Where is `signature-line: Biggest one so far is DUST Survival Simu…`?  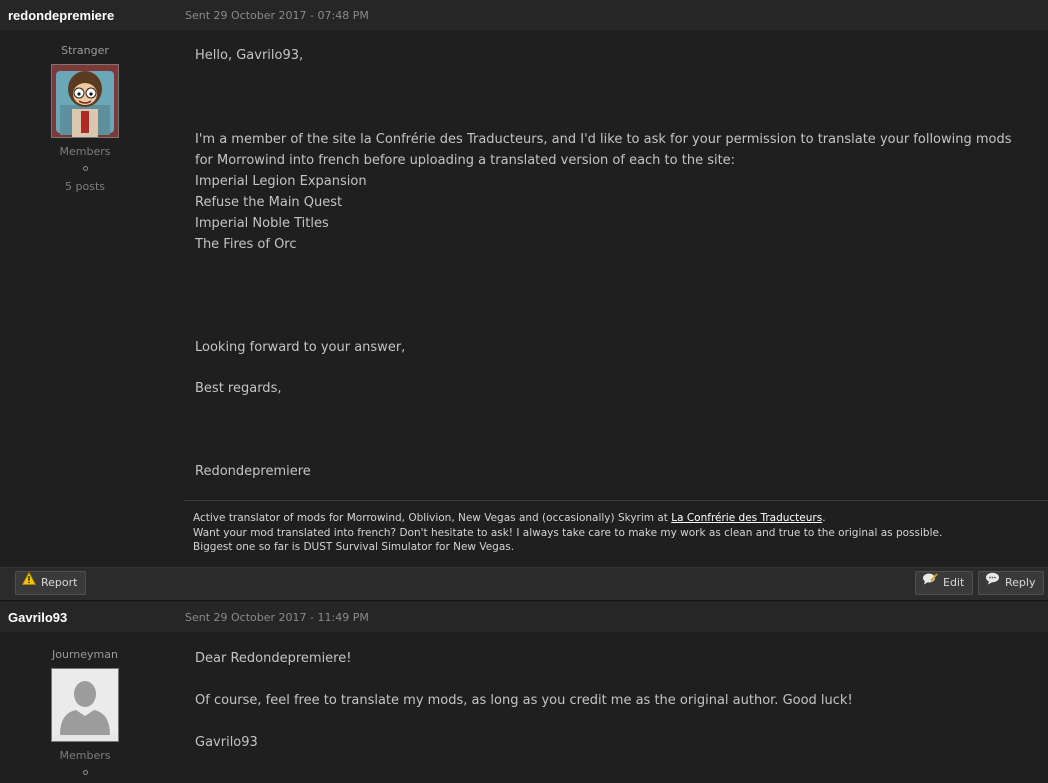 signature-line: Biggest one so far is DUST Survival Simu… is located at coordinates (354, 547).